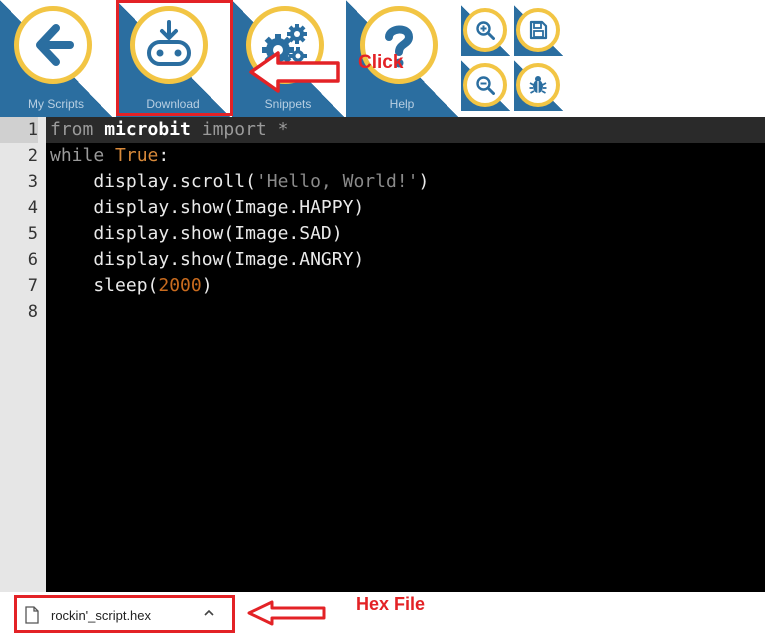 This screenshot has height=639, width=765. What do you see at coordinates (173, 104) in the screenshot?
I see `download-label: Download` at bounding box center [173, 104].